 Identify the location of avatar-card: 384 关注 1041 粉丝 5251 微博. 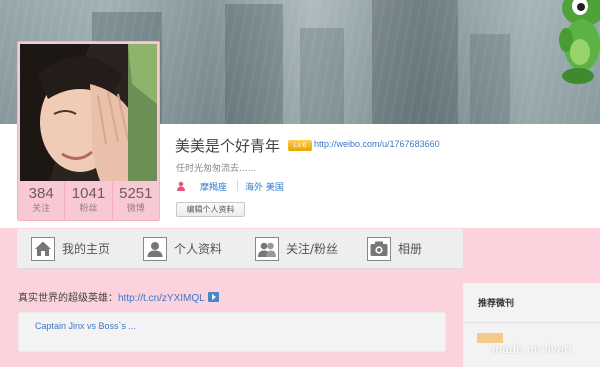
(88, 131).